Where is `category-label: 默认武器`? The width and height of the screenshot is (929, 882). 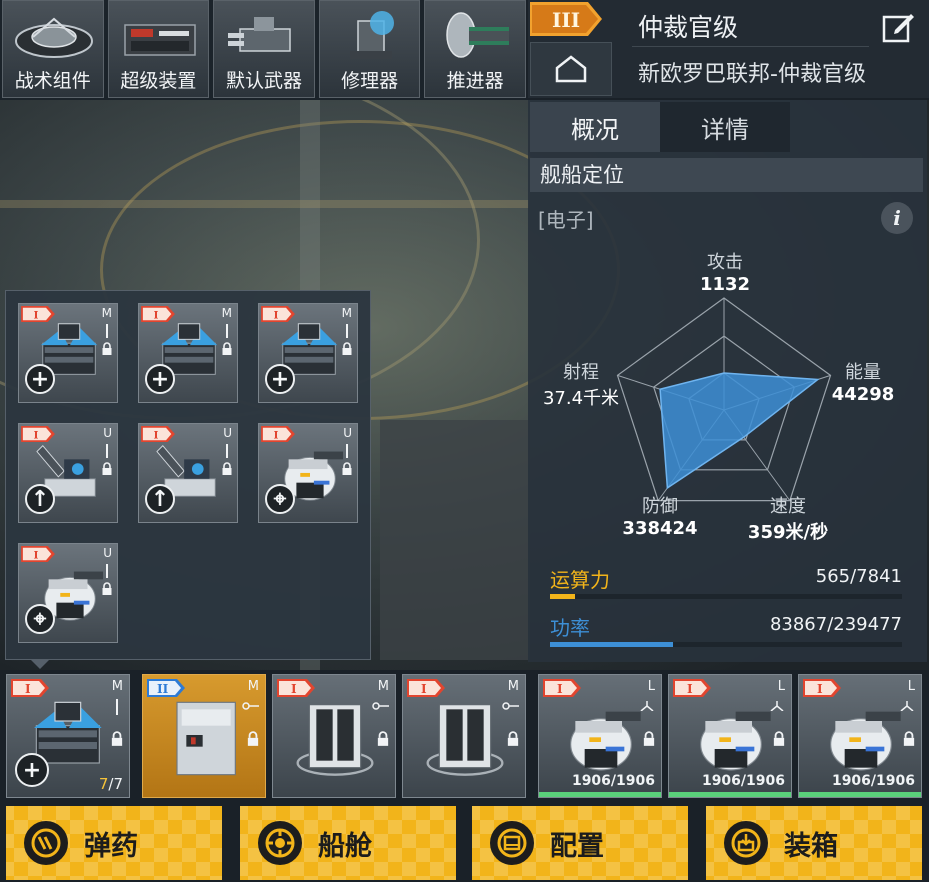
category-label: 默认武器 is located at coordinates (263, 81).